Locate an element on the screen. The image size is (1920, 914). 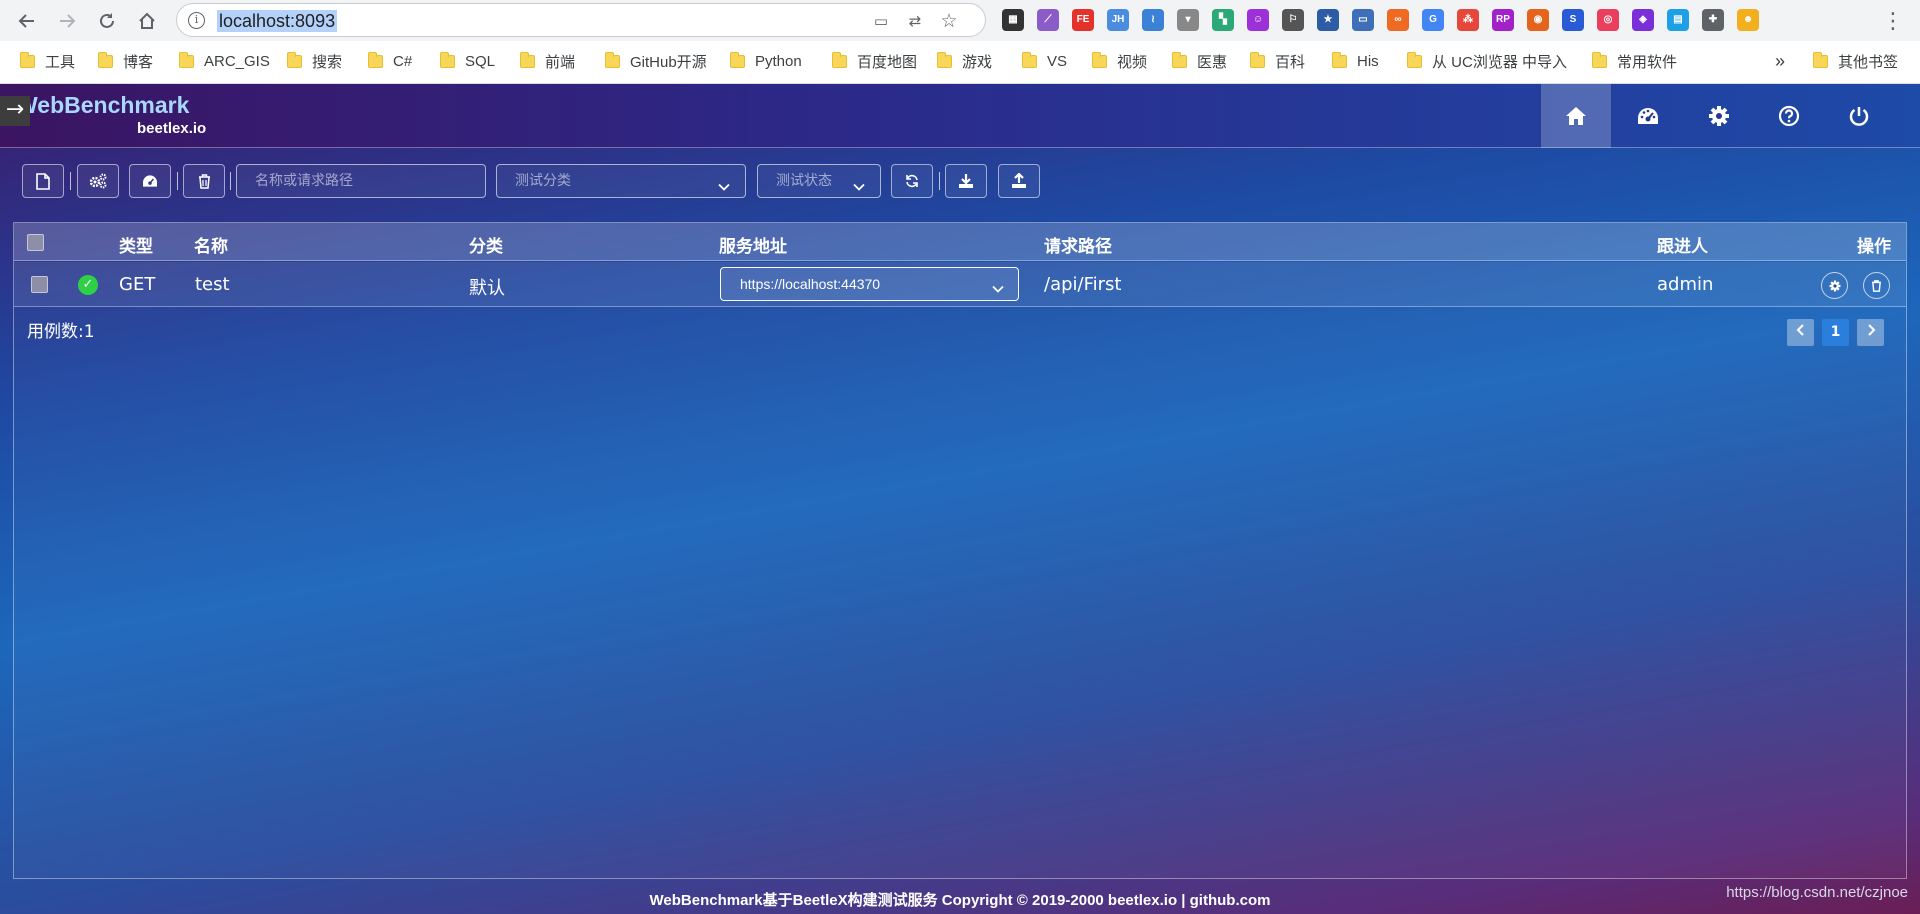
back-icon is located at coordinates (27, 21).